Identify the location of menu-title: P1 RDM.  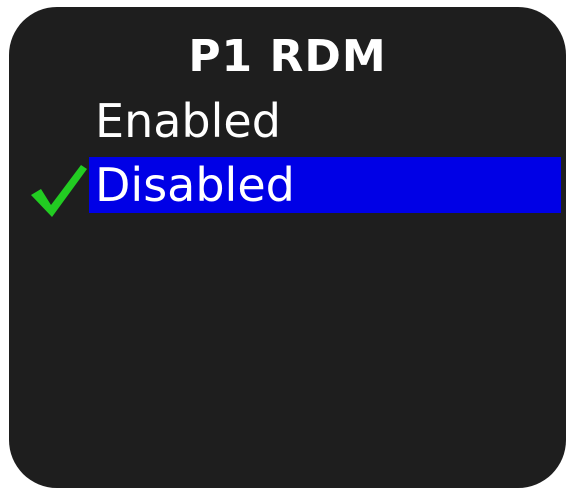
(287, 56).